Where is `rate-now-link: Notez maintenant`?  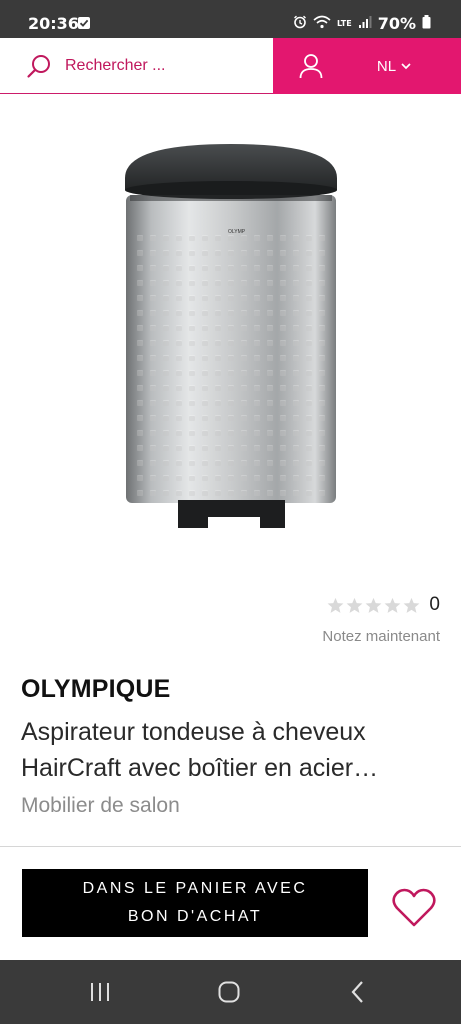 rate-now-link: Notez maintenant is located at coordinates (381, 636).